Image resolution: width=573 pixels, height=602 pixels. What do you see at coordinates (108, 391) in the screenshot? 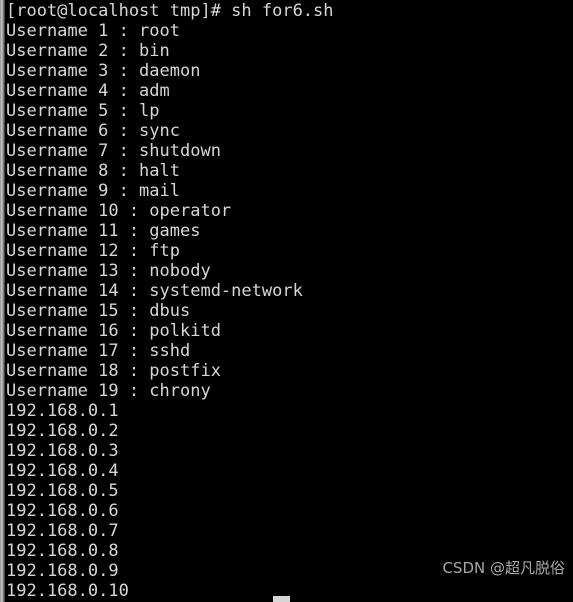
I see `terminal-line: Username 19 : chrony` at bounding box center [108, 391].